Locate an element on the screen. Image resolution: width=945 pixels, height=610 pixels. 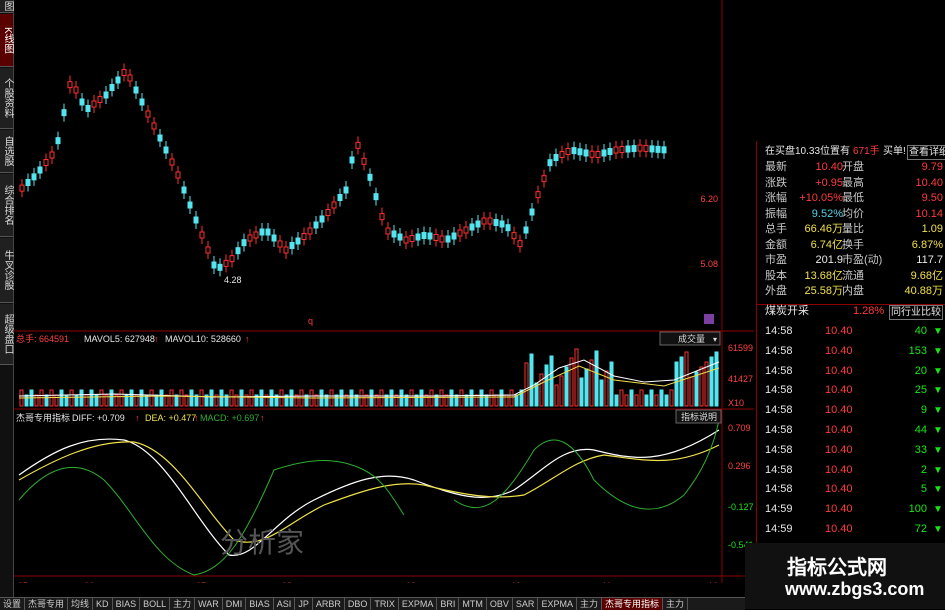
indicator-tab: ASI is located at coordinates (285, 604).